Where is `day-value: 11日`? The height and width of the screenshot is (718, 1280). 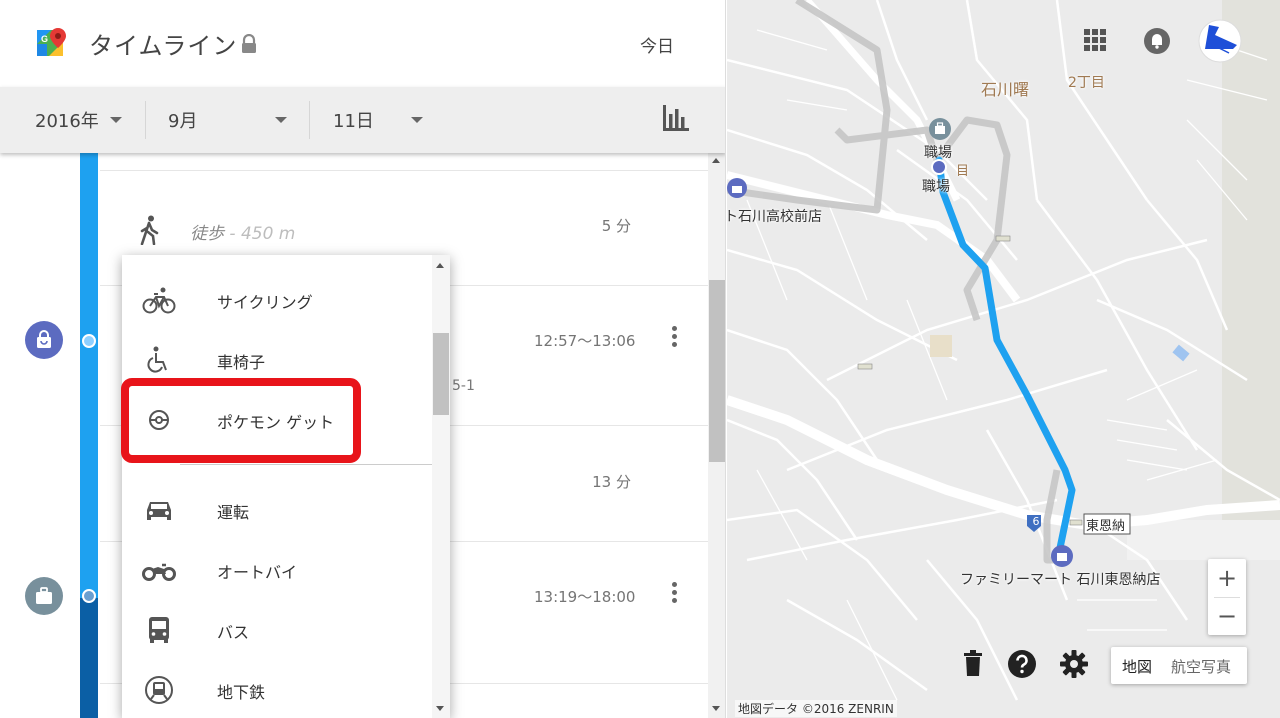
day-value: 11日 is located at coordinates (353, 121).